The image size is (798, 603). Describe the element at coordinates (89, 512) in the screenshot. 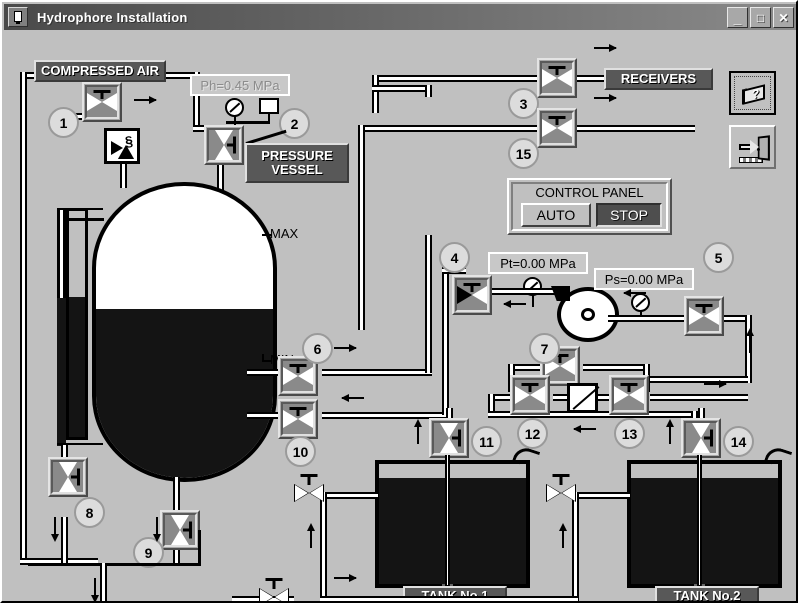

I see `tag-valve-8: 8` at that location.